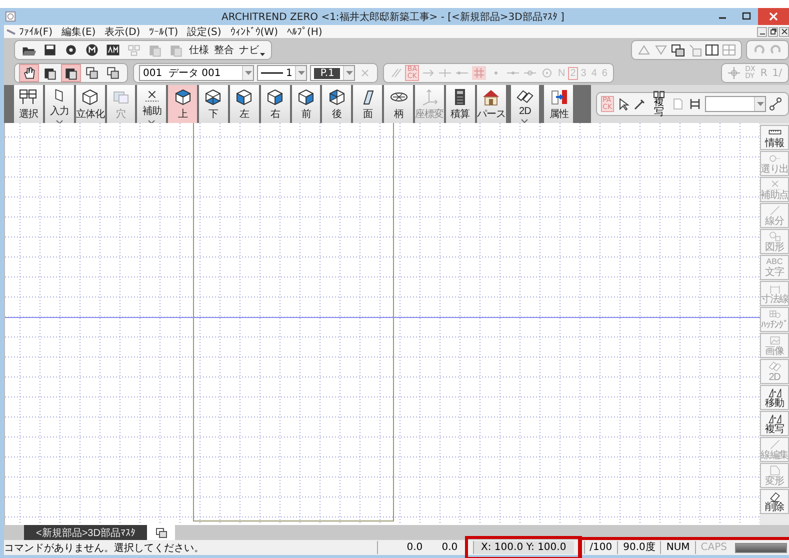 Image resolution: width=789 pixels, height=558 pixels. What do you see at coordinates (746, 16) in the screenshot?
I see `maximize-icon` at bounding box center [746, 16].